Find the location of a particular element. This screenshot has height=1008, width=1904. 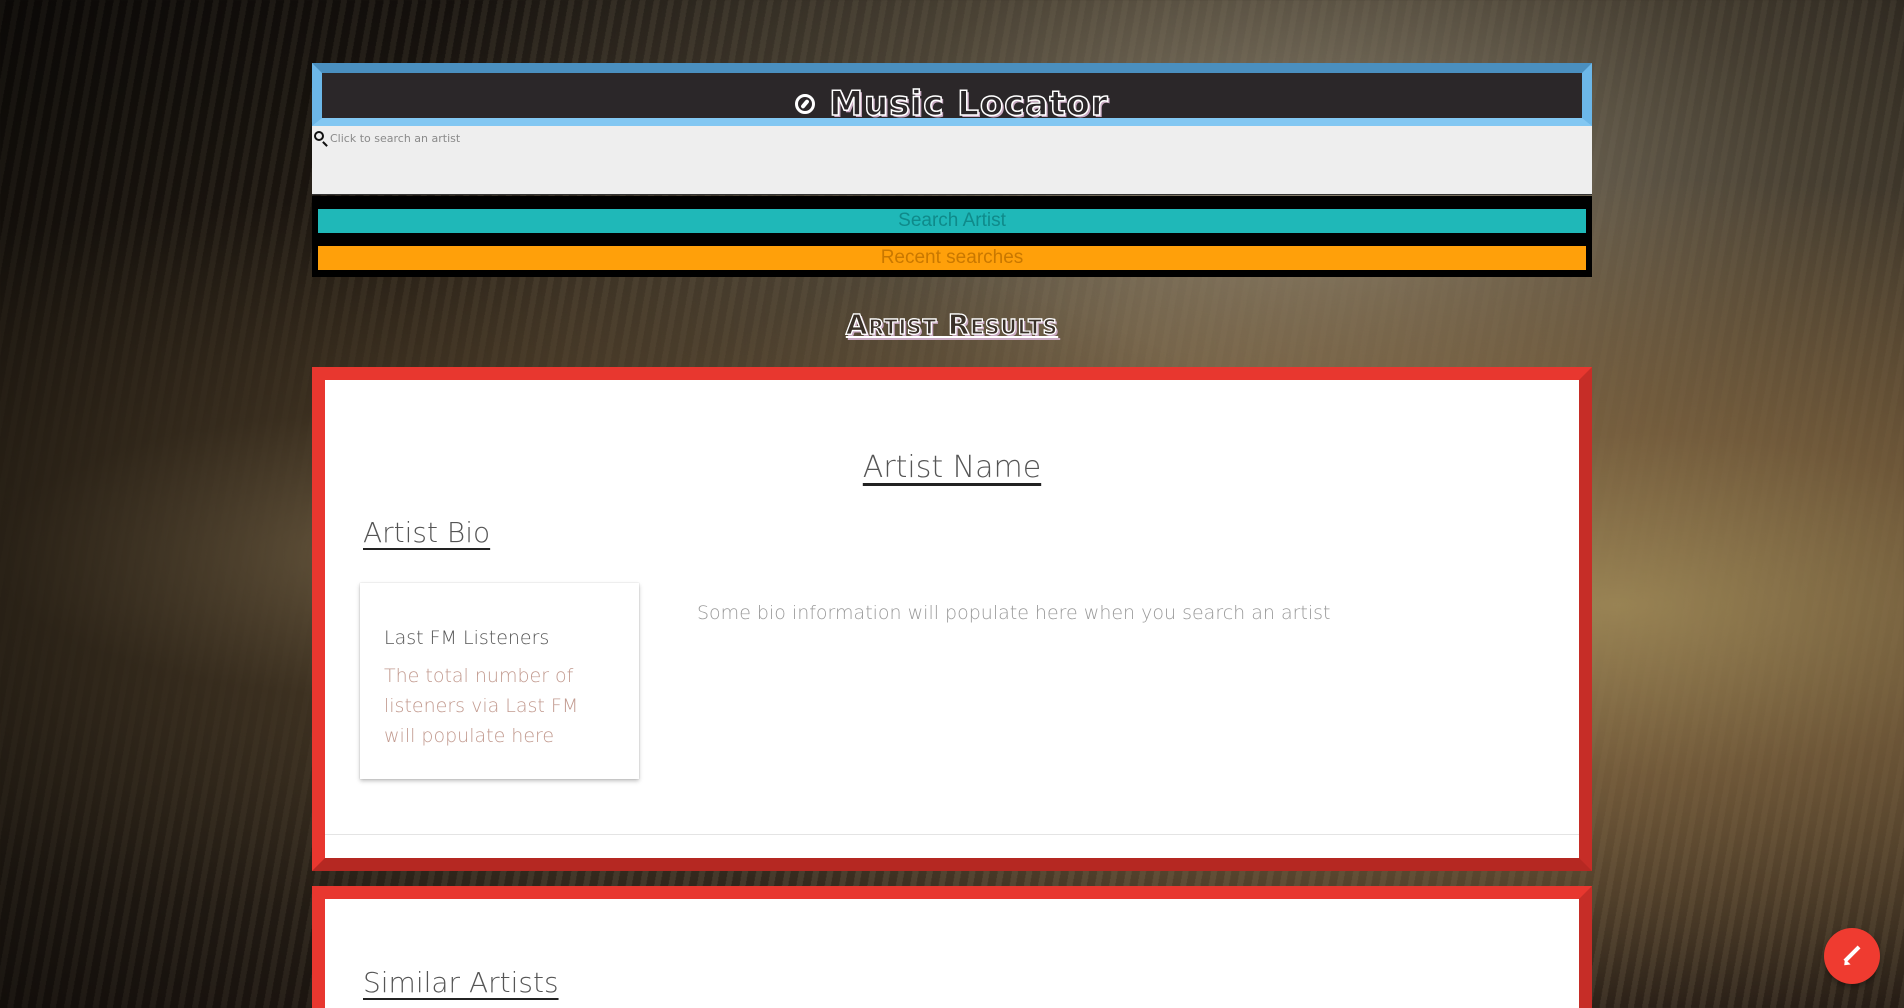

app-header: Music Locator is located at coordinates (952, 94).